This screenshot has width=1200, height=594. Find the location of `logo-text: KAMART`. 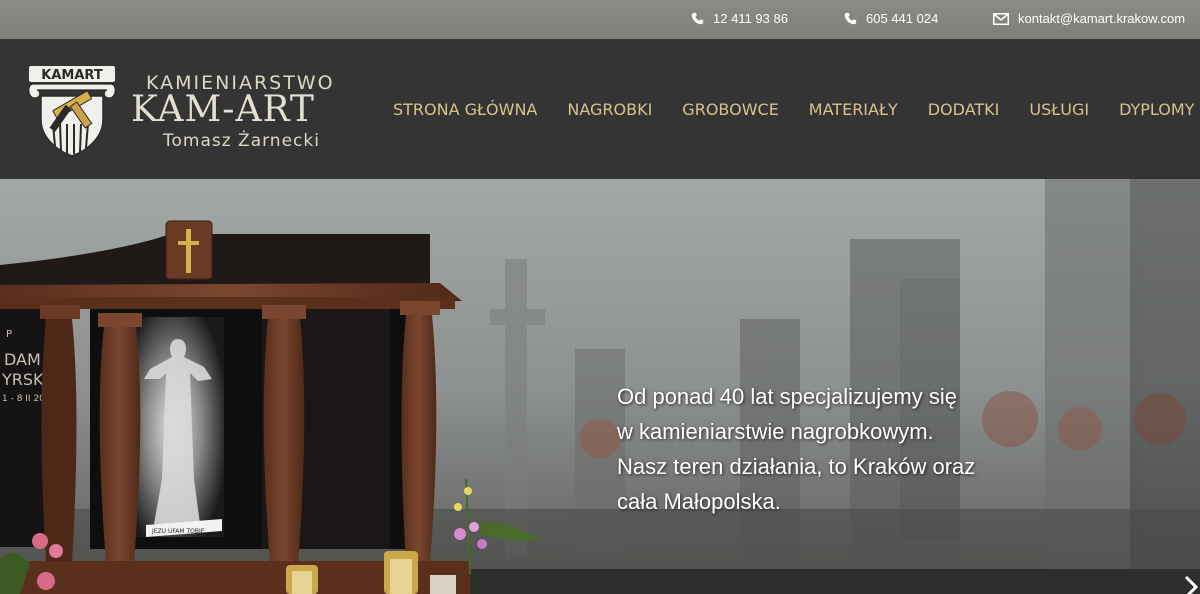

logo-text: KAMART is located at coordinates (72, 75).